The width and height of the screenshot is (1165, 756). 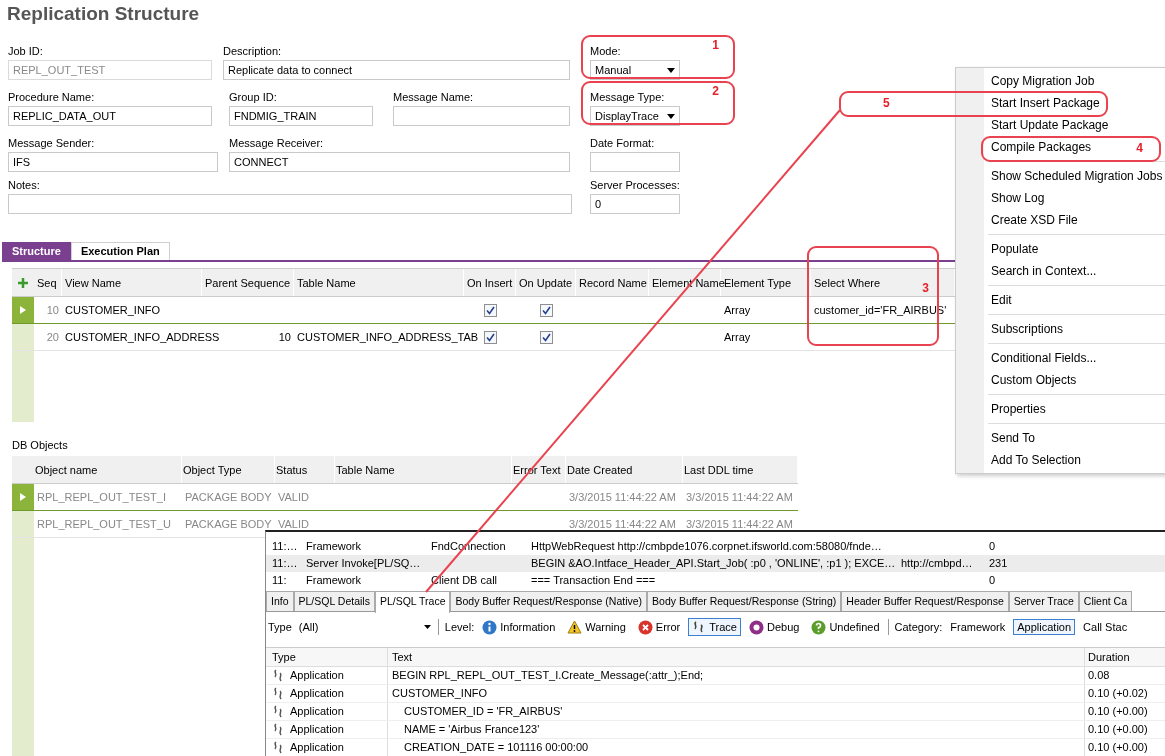 I want to click on element-type-cell: Array, so click(x=737, y=337).